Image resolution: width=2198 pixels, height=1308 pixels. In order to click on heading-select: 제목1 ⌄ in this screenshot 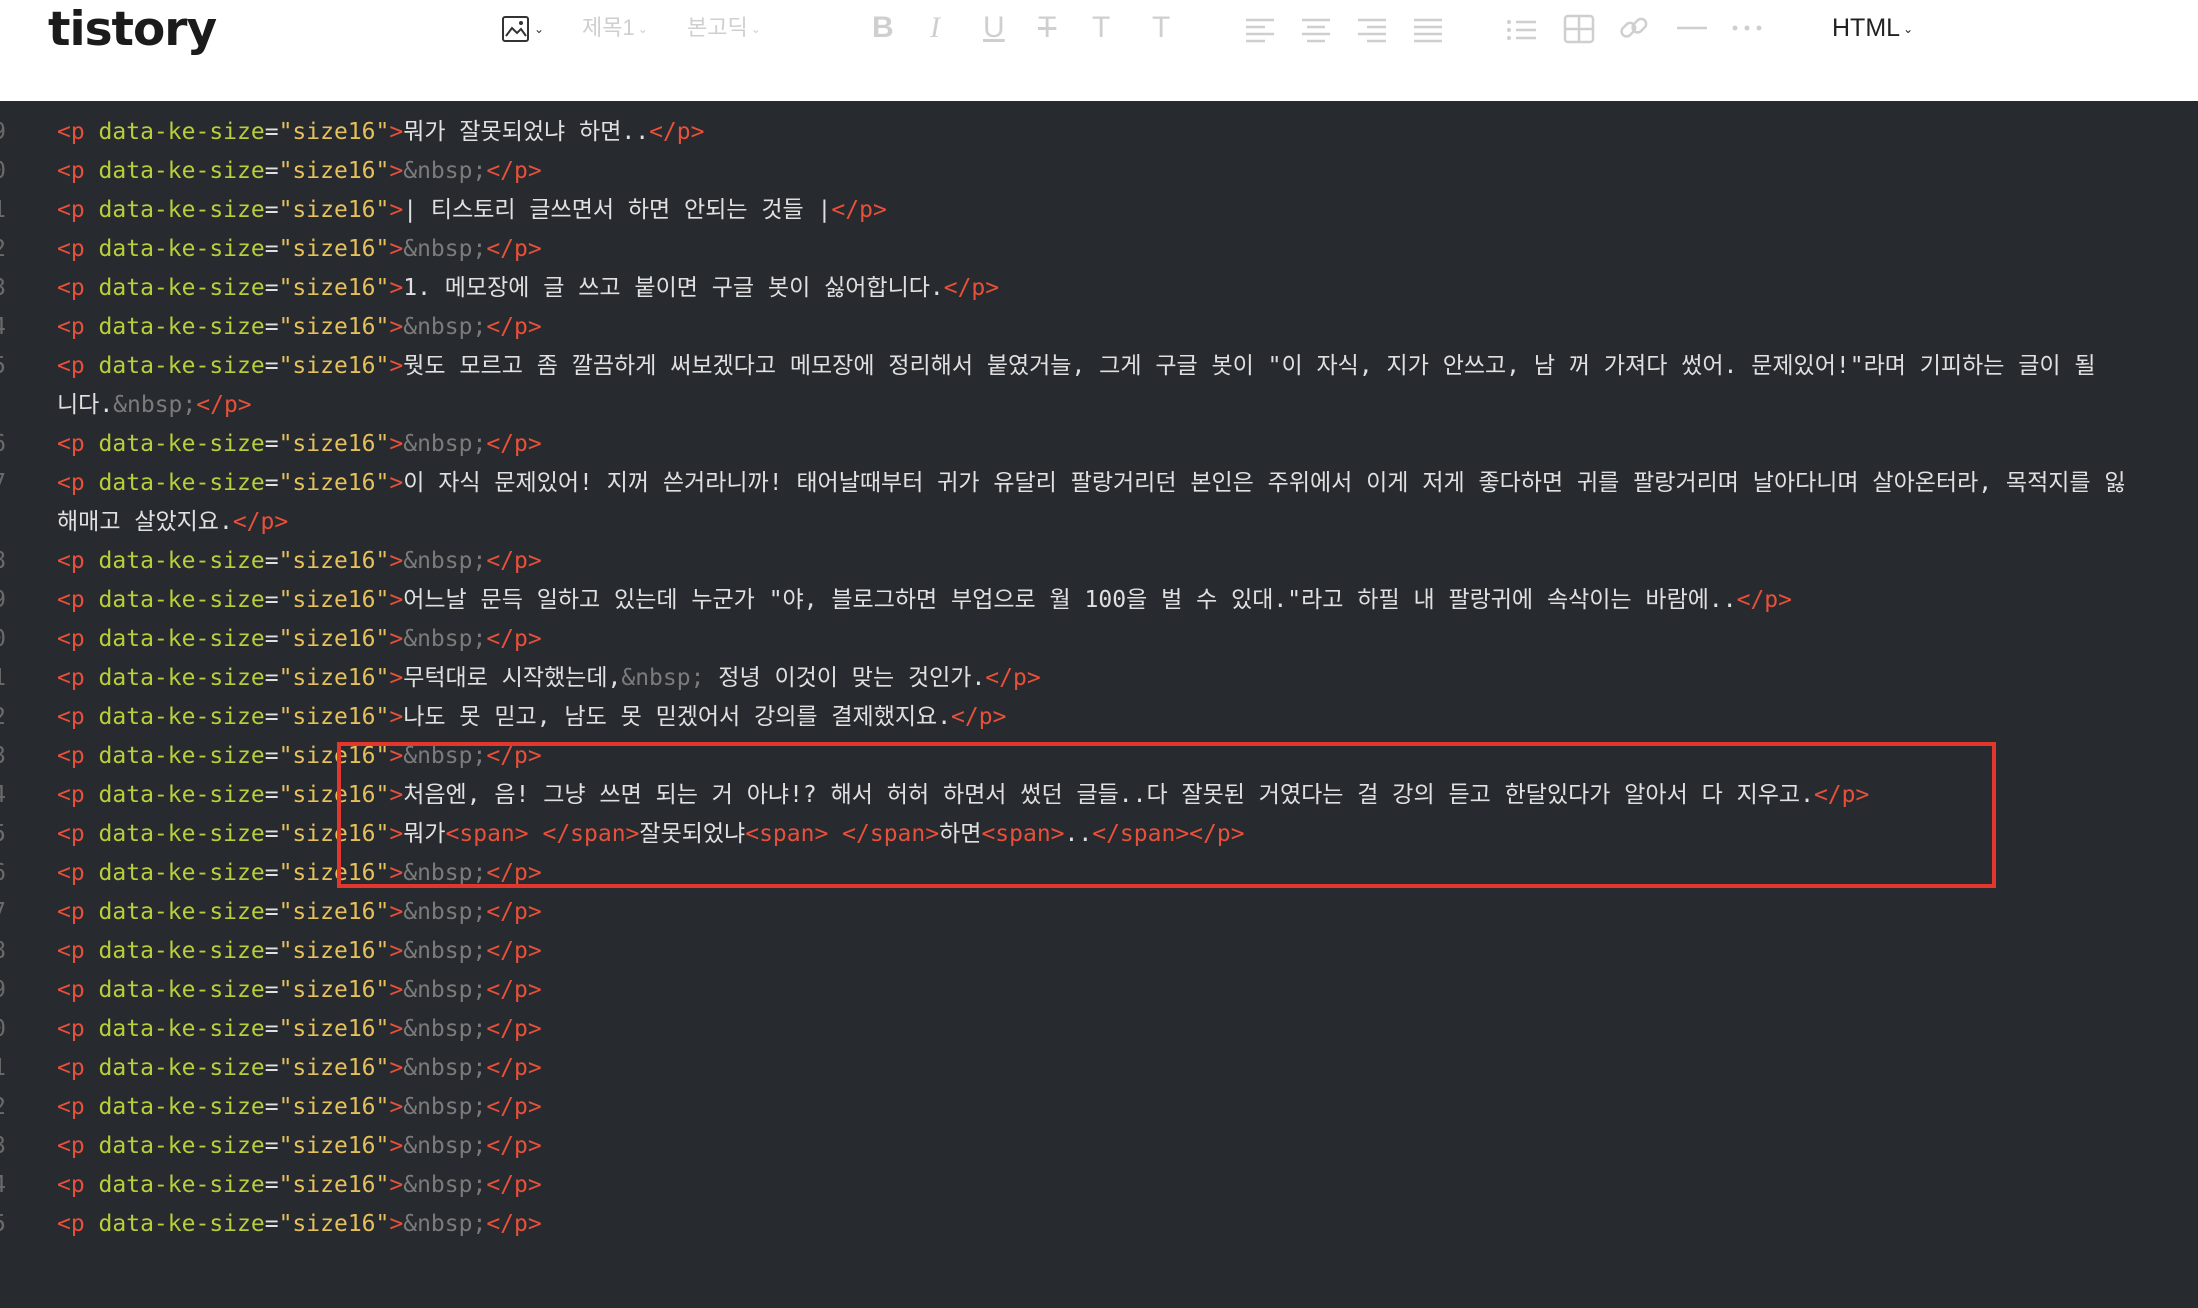, I will do `click(615, 28)`.